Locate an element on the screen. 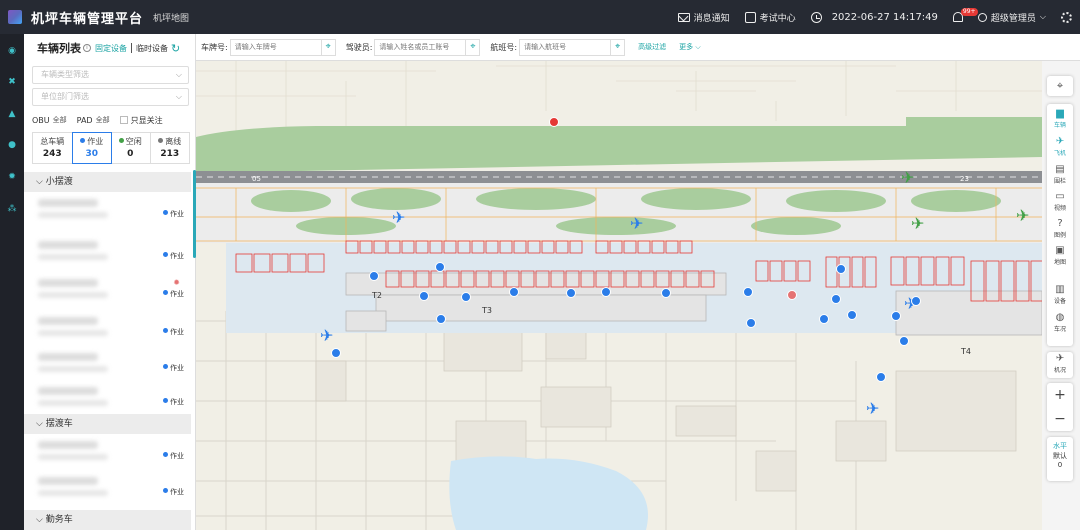  nav-tools-icon: ✖ is located at coordinates (12, 82).